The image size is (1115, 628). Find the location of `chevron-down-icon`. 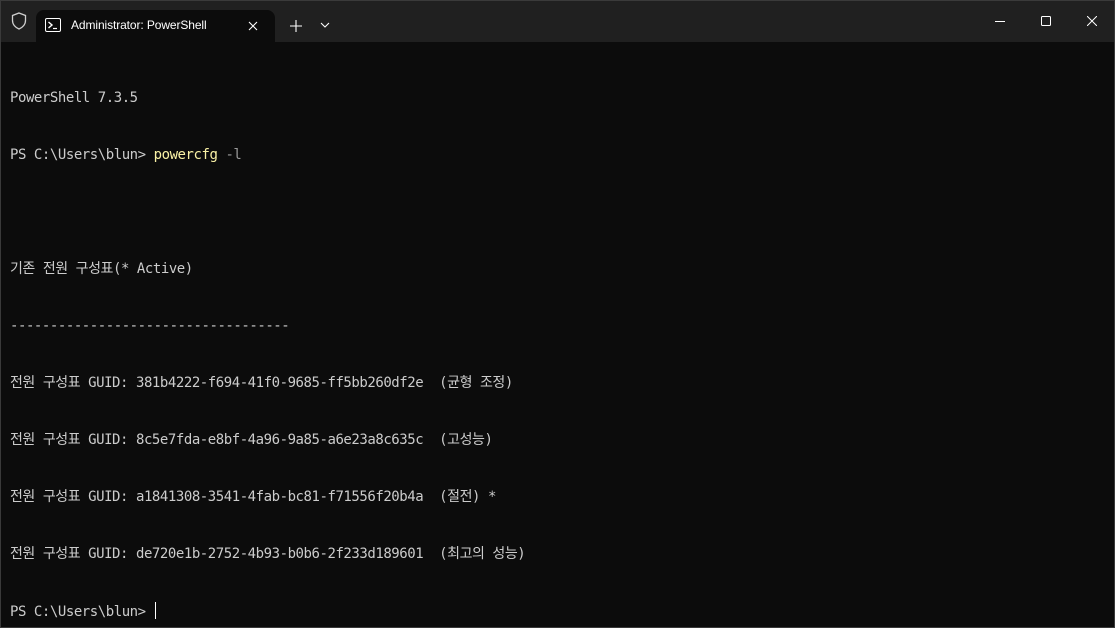

chevron-down-icon is located at coordinates (325, 25).